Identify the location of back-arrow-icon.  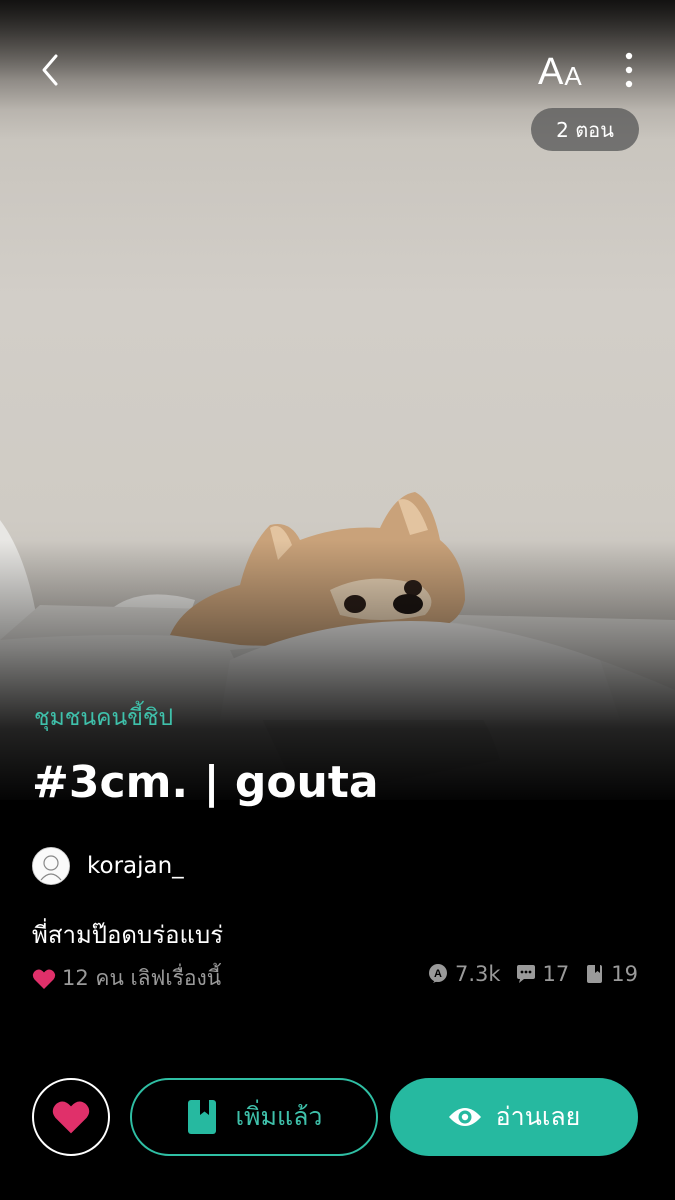
(50, 70).